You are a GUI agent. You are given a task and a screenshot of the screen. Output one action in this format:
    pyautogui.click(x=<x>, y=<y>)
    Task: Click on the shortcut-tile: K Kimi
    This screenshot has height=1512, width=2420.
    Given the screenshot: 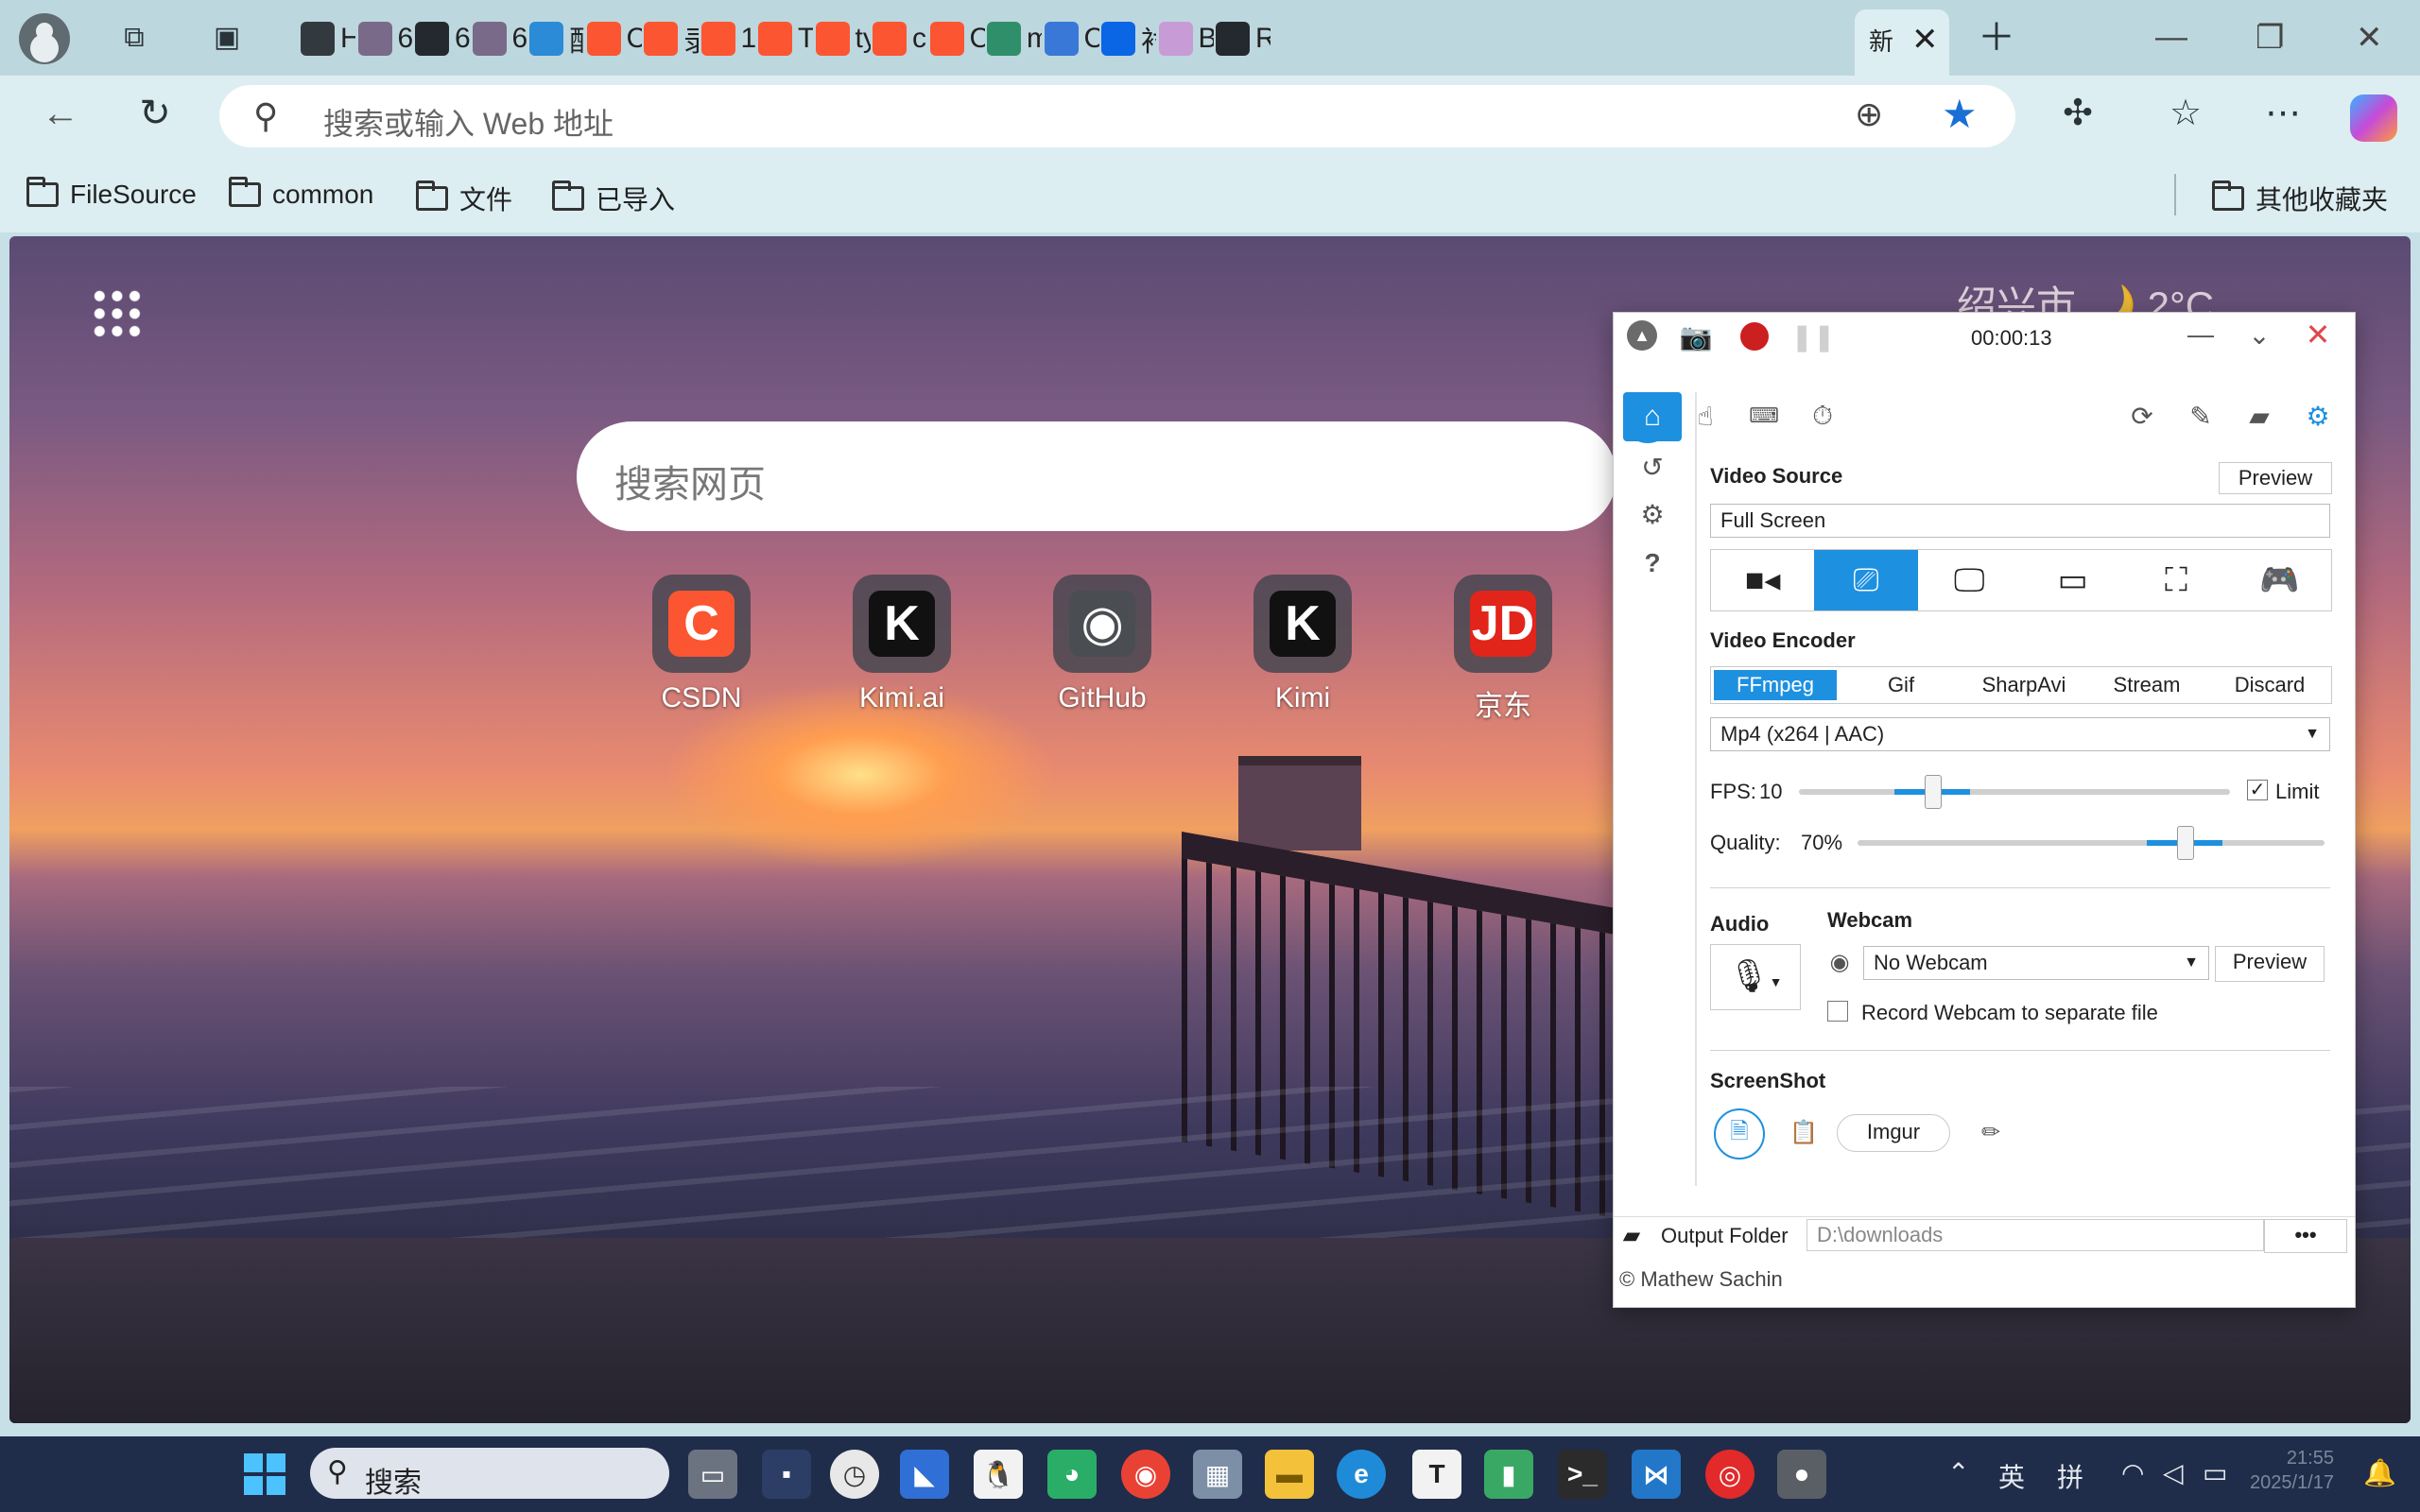 What is the action you would take?
    pyautogui.click(x=1302, y=644)
    